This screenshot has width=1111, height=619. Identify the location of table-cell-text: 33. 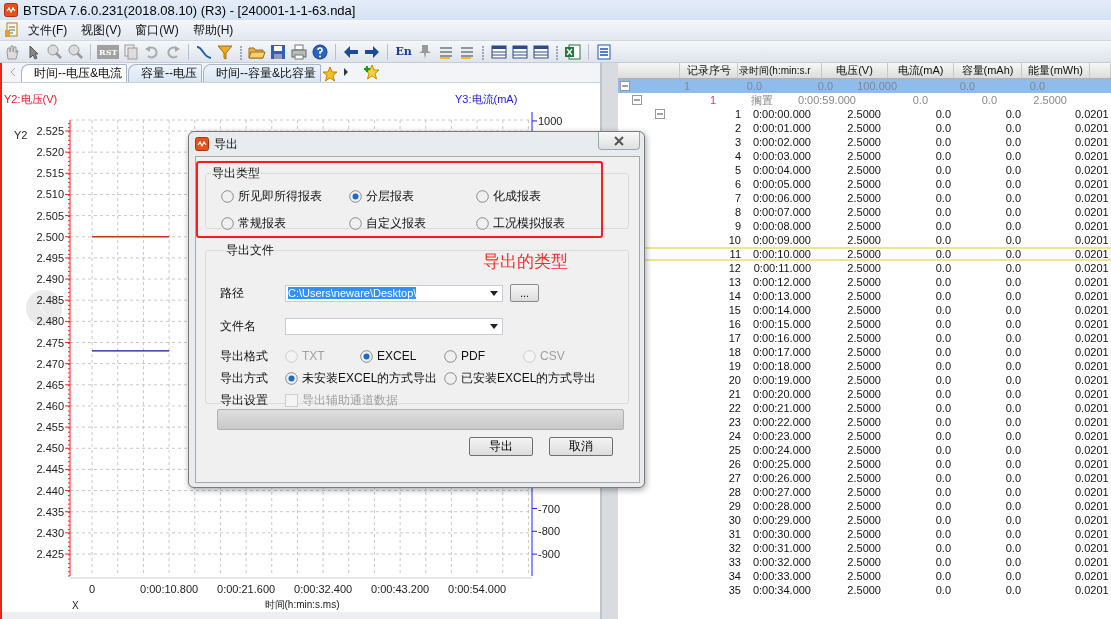
(734, 562).